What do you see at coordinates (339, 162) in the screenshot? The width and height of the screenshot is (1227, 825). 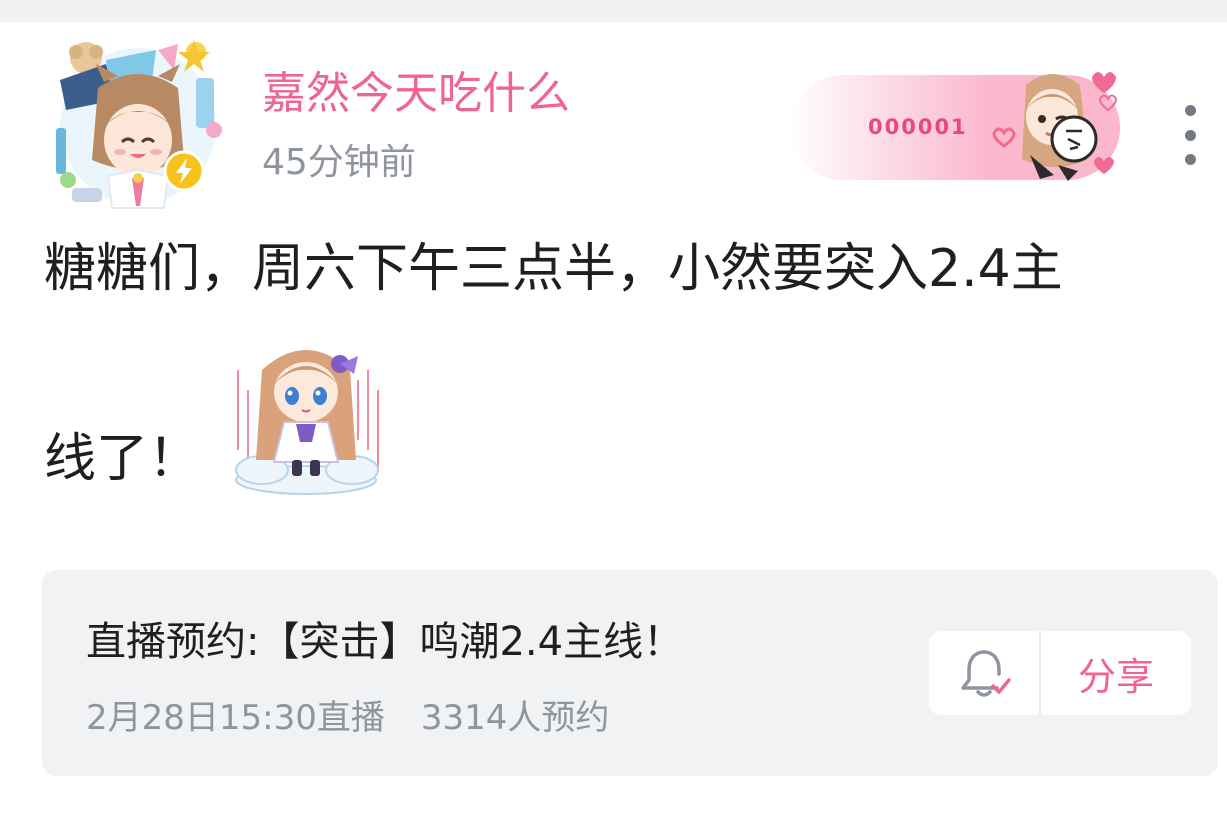 I see `post-timestamp: 45分钟前` at bounding box center [339, 162].